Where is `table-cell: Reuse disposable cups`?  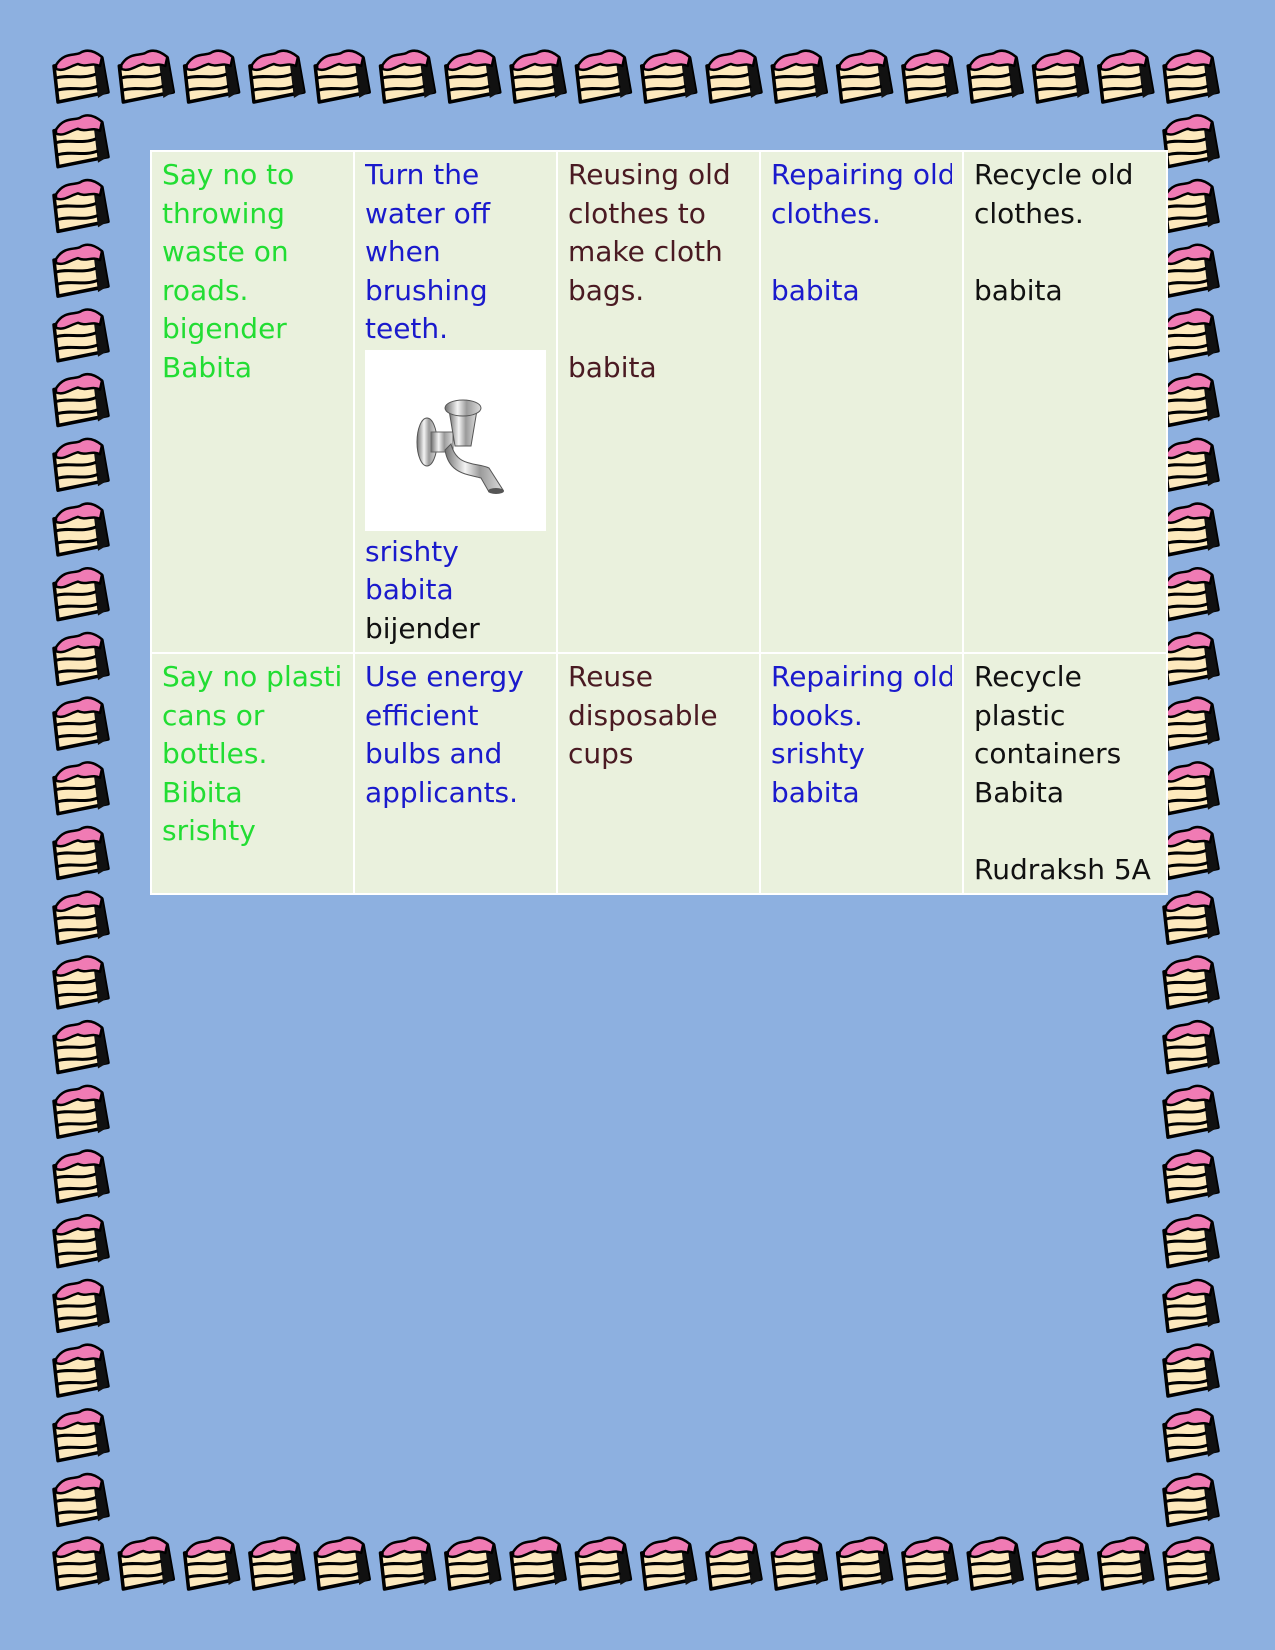
table-cell: Reuse disposable cups is located at coordinates (658, 773).